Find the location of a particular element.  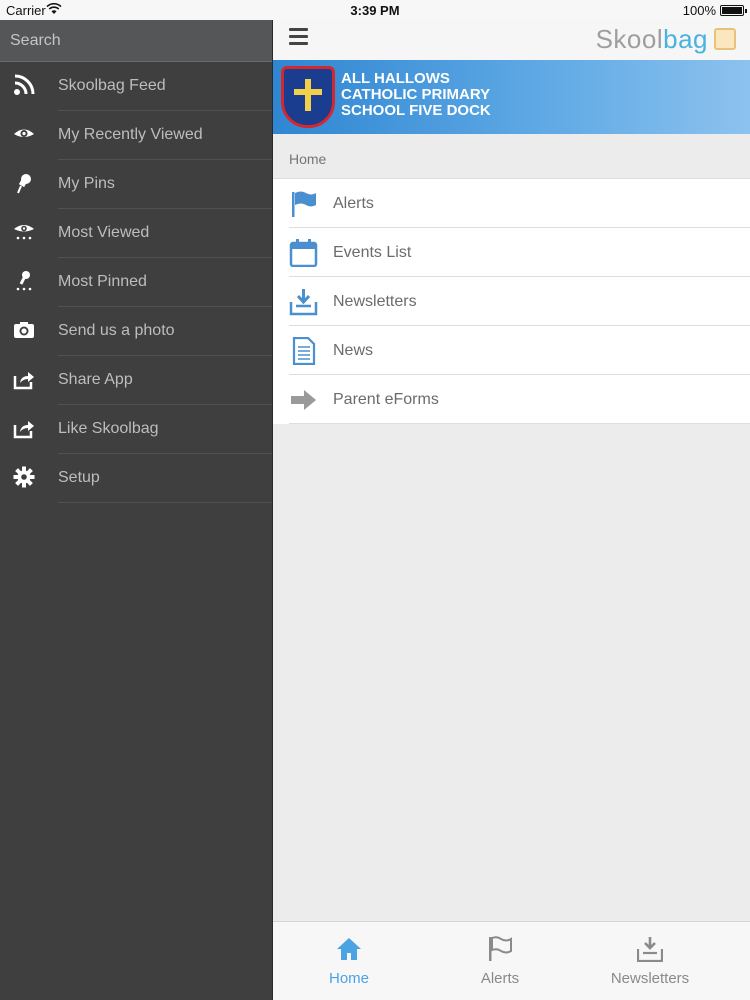

sidebar-item-like-skoolbag: Like Skoolbag is located at coordinates (136, 429).